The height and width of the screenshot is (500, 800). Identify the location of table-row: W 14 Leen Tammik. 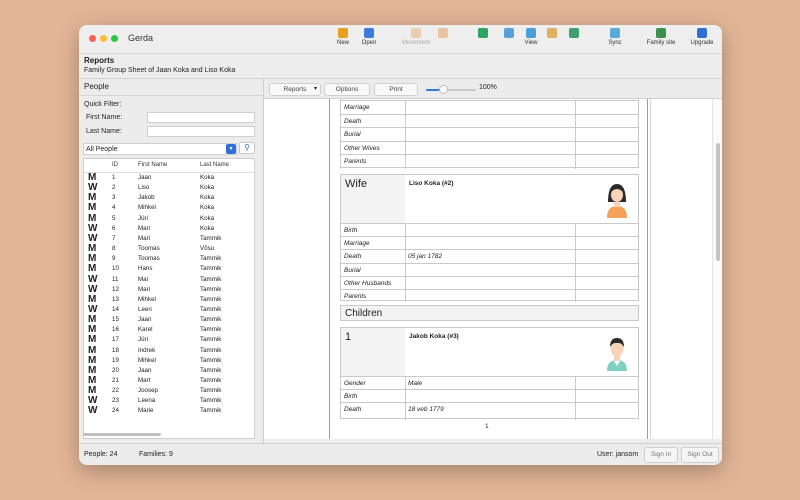
(169, 309).